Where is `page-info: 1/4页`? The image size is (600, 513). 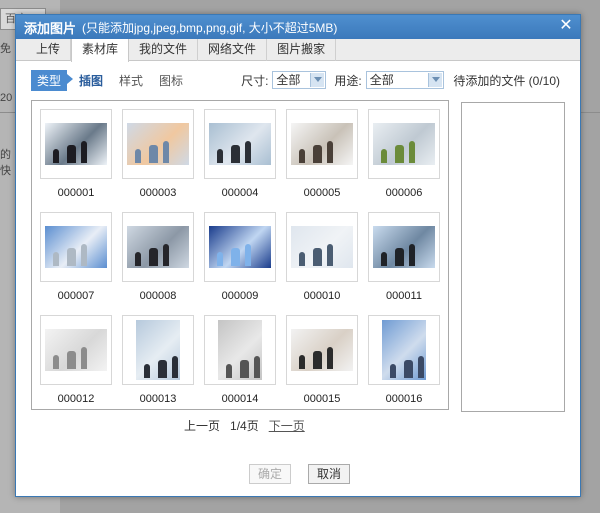
page-info: 1/4页 is located at coordinates (244, 426).